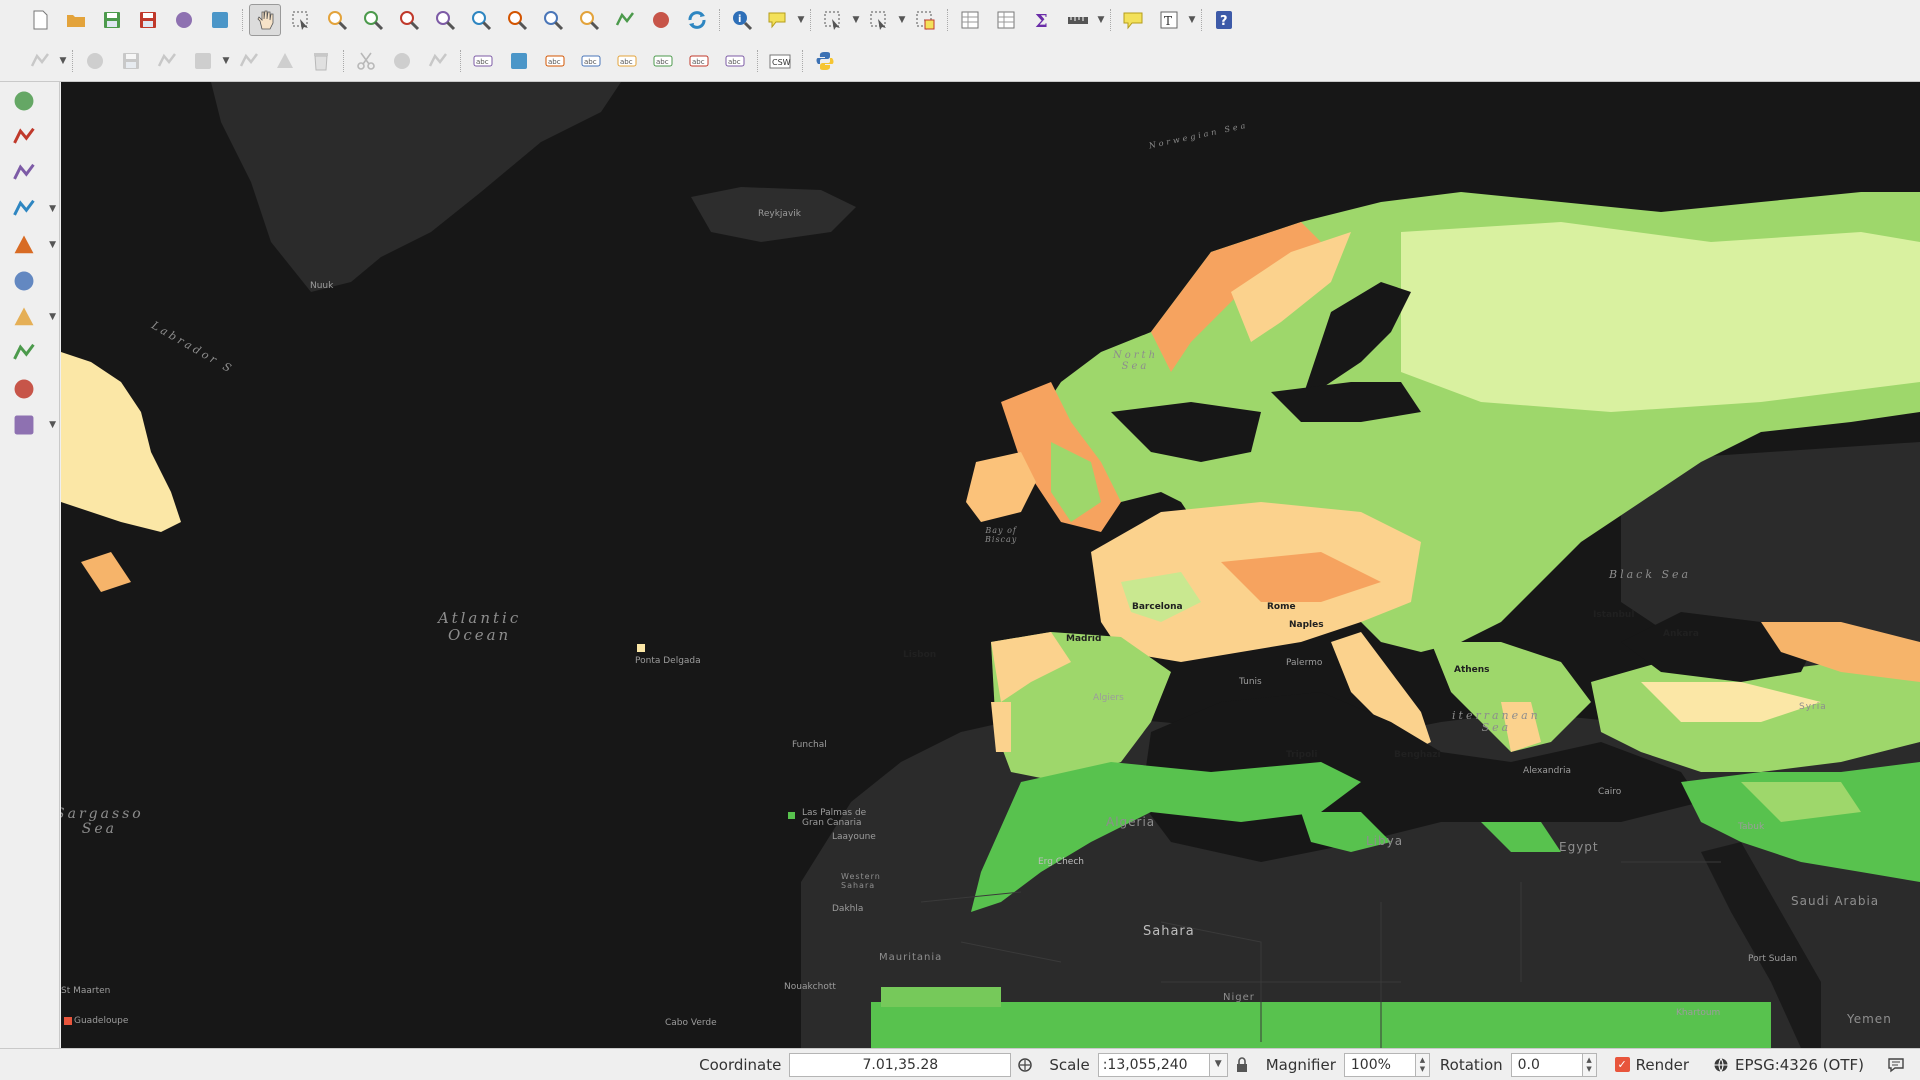 This screenshot has width=1920, height=1080. What do you see at coordinates (30, 245) in the screenshot?
I see `add-spatialite-layer-icon: ▼` at bounding box center [30, 245].